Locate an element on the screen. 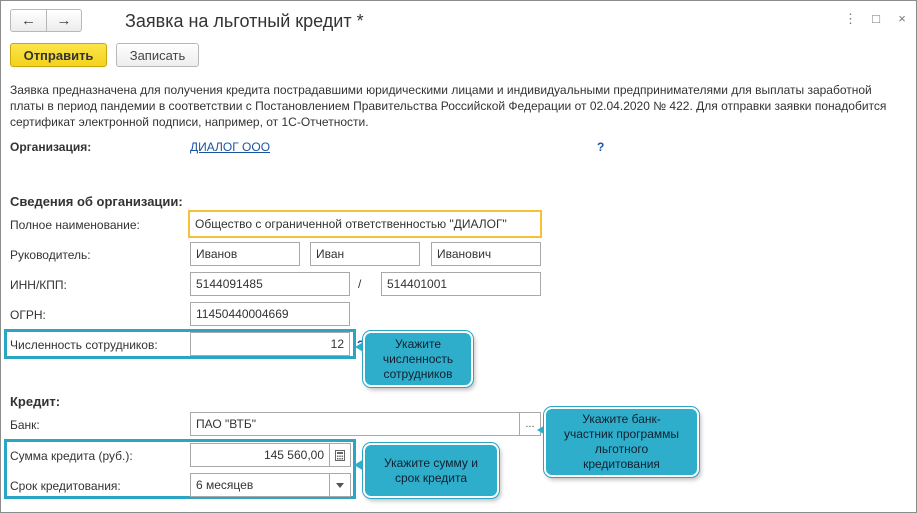 The image size is (917, 513). organization-link: ДИАЛОГ ООО is located at coordinates (230, 147).